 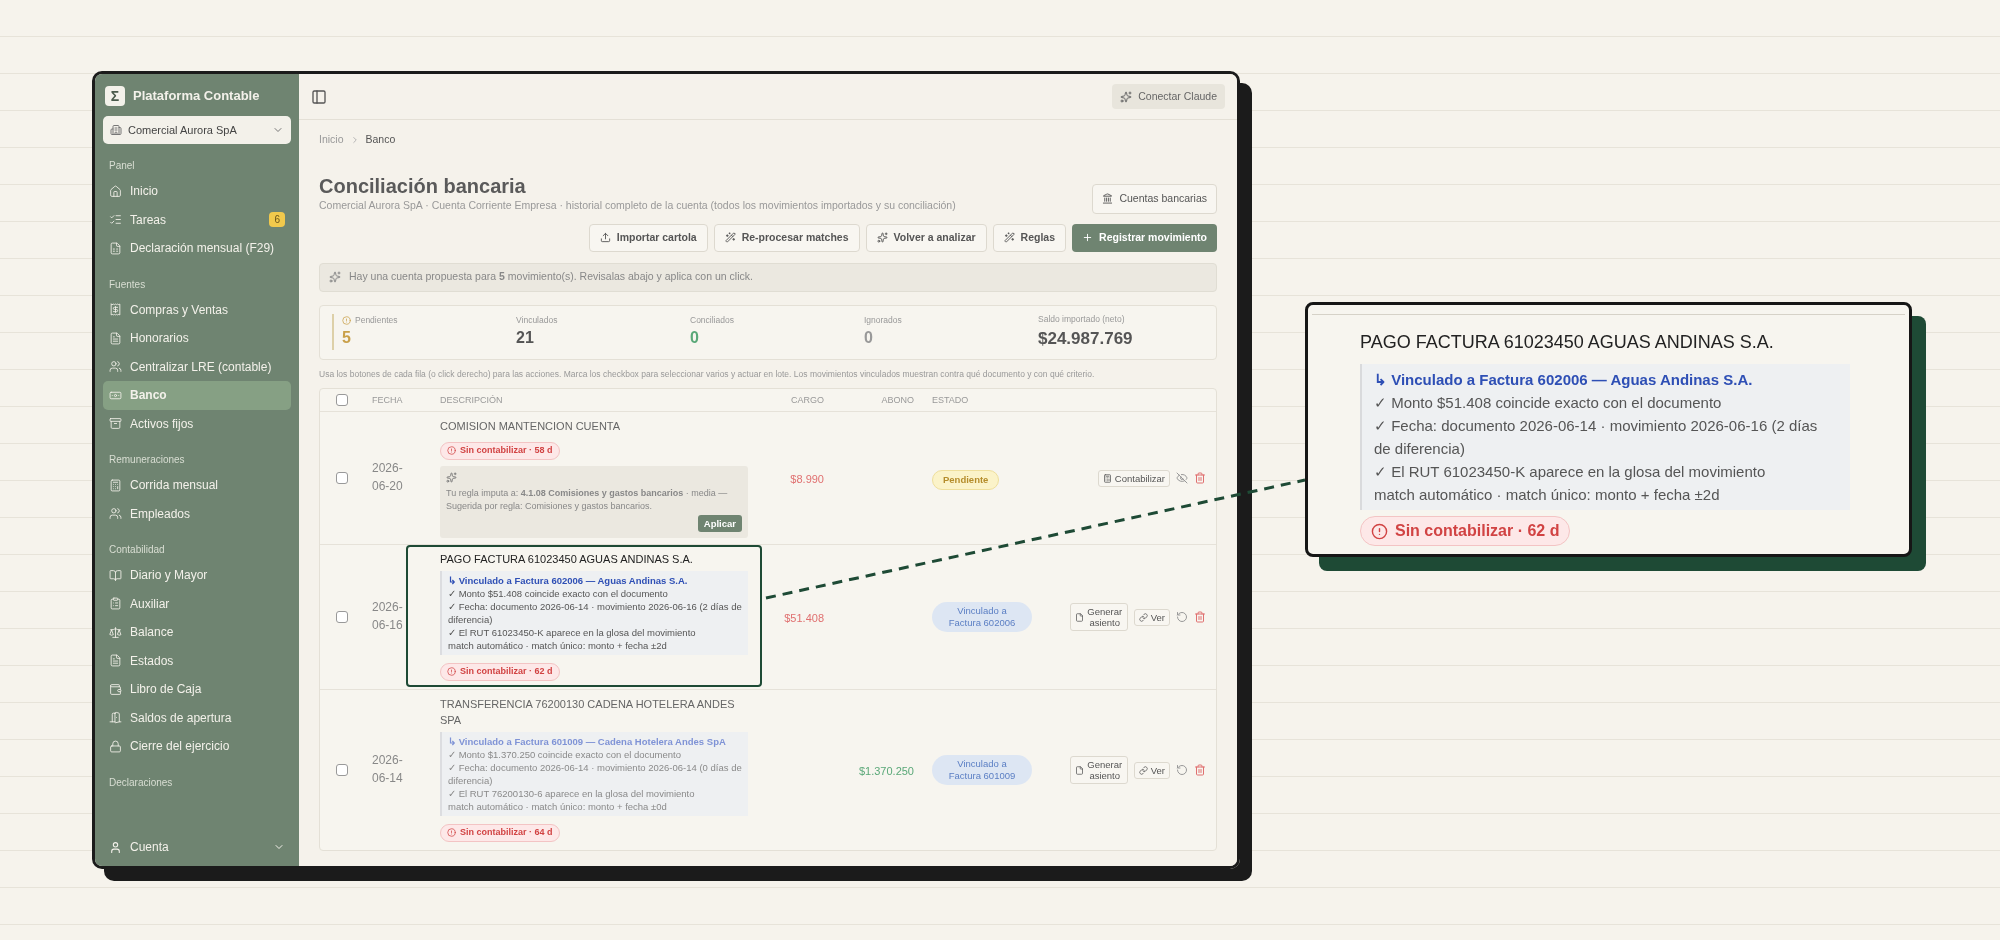 I want to click on suggestion-text: Tu regla imputa a: 4.1.08 Comisiones y gastos bancarios · media — Sugerida por regla: Comisiones y gastos bancarios., so click(x=587, y=500).